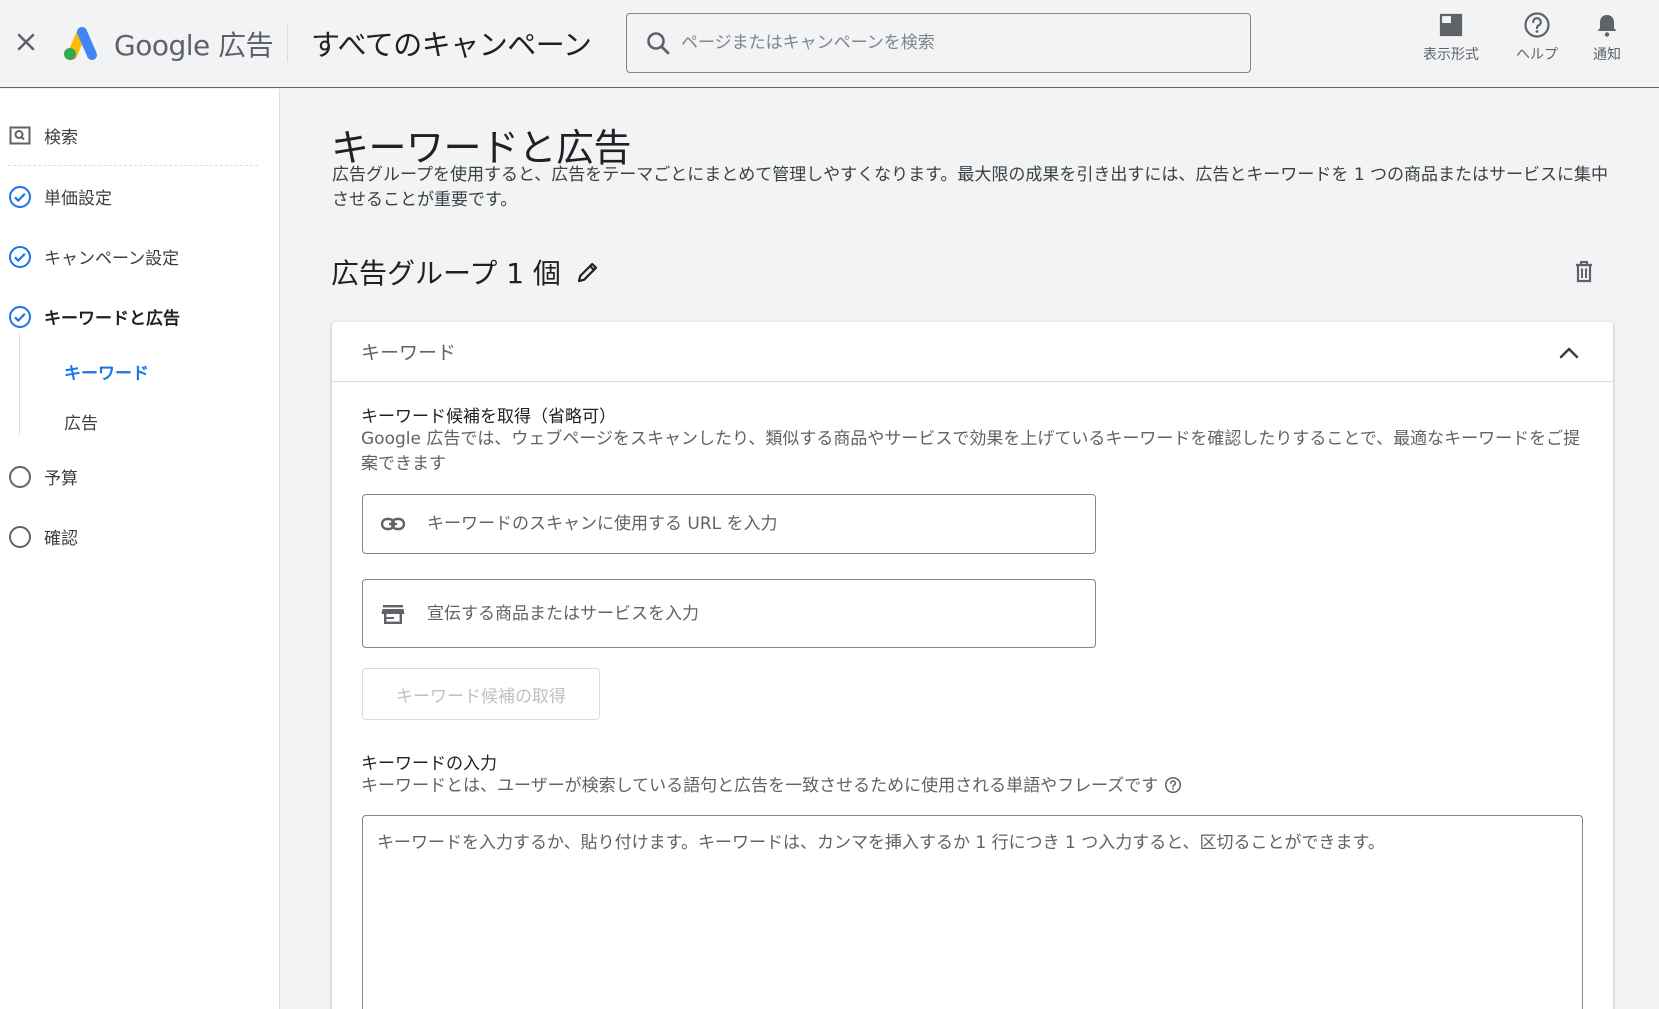  I want to click on chevron-up-icon, so click(1569, 353).